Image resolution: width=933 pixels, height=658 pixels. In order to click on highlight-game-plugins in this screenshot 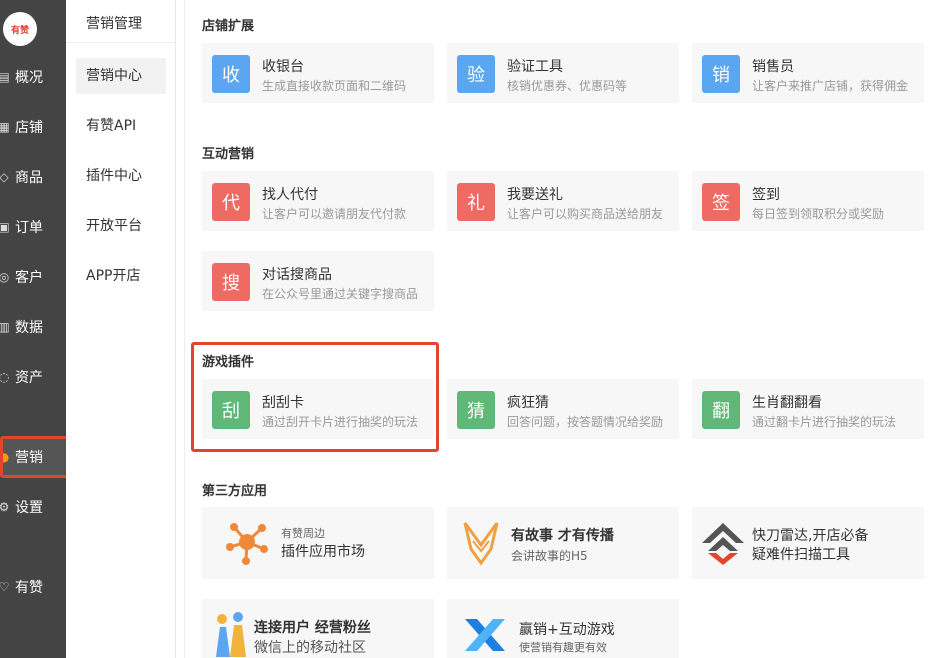, I will do `click(315, 397)`.